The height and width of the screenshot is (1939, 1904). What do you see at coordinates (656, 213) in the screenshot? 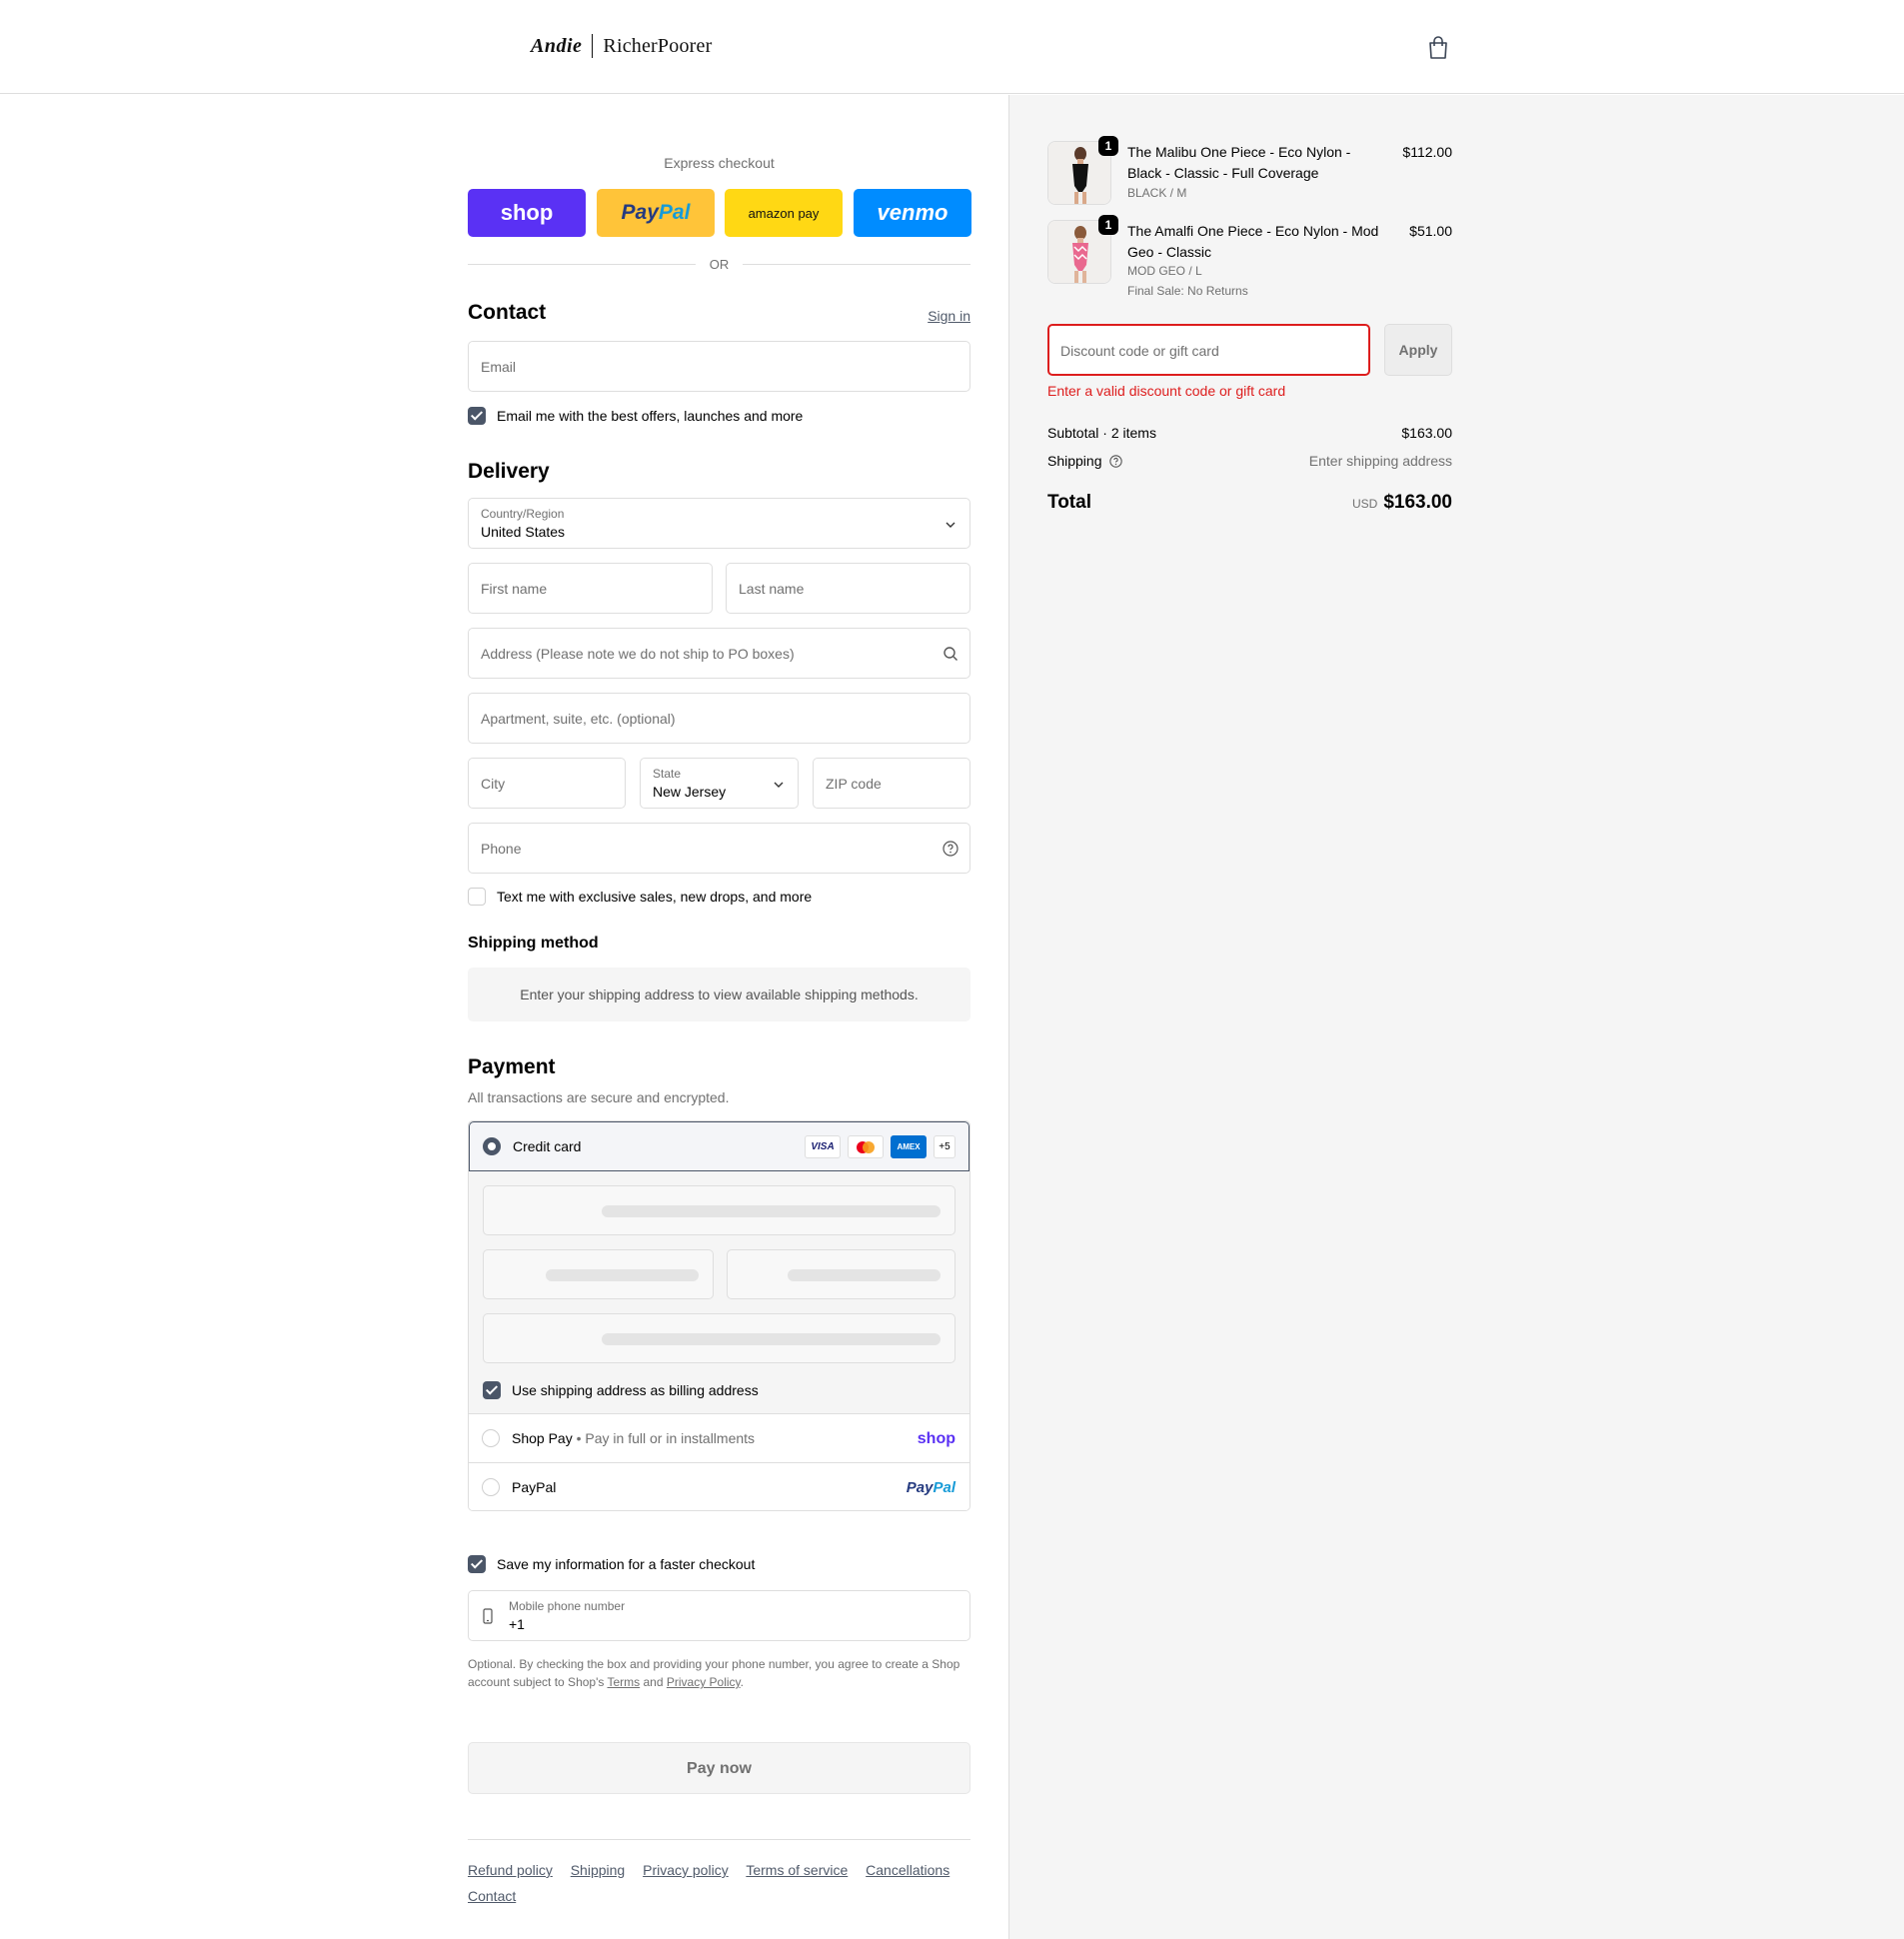
I see `paypal-express-button: Pay Pal` at bounding box center [656, 213].